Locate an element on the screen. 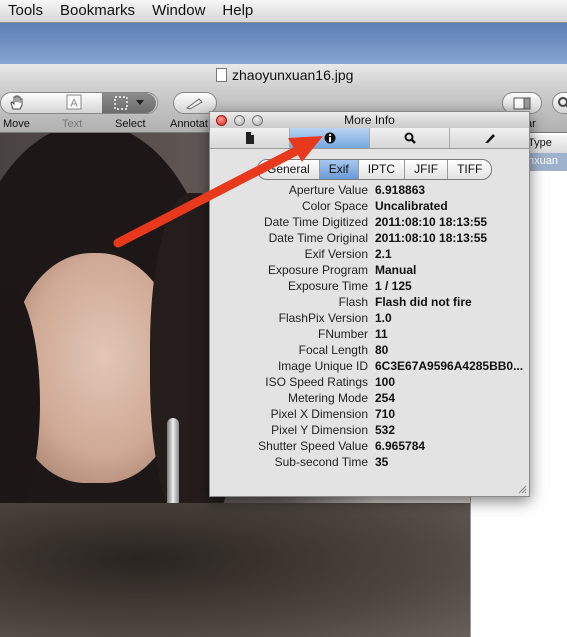  exif-key: Exposure Program is located at coordinates (317, 270).